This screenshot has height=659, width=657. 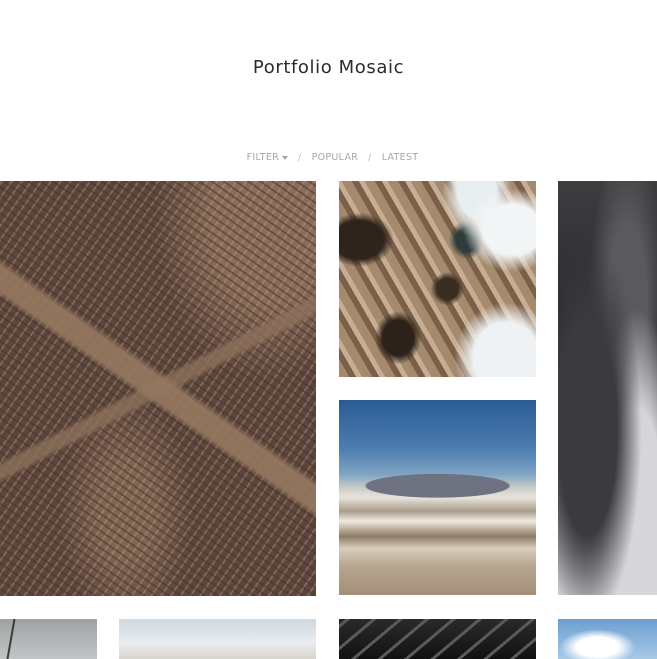 I want to click on pale-sky-image, so click(x=217, y=639).